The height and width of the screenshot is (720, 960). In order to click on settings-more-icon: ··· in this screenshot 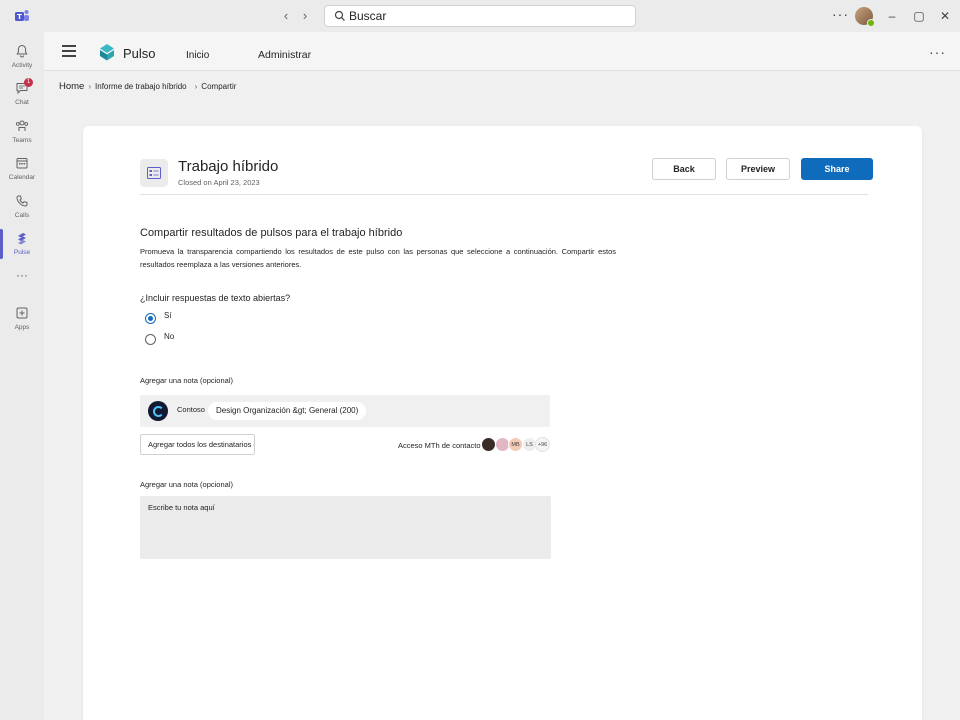, I will do `click(840, 14)`.